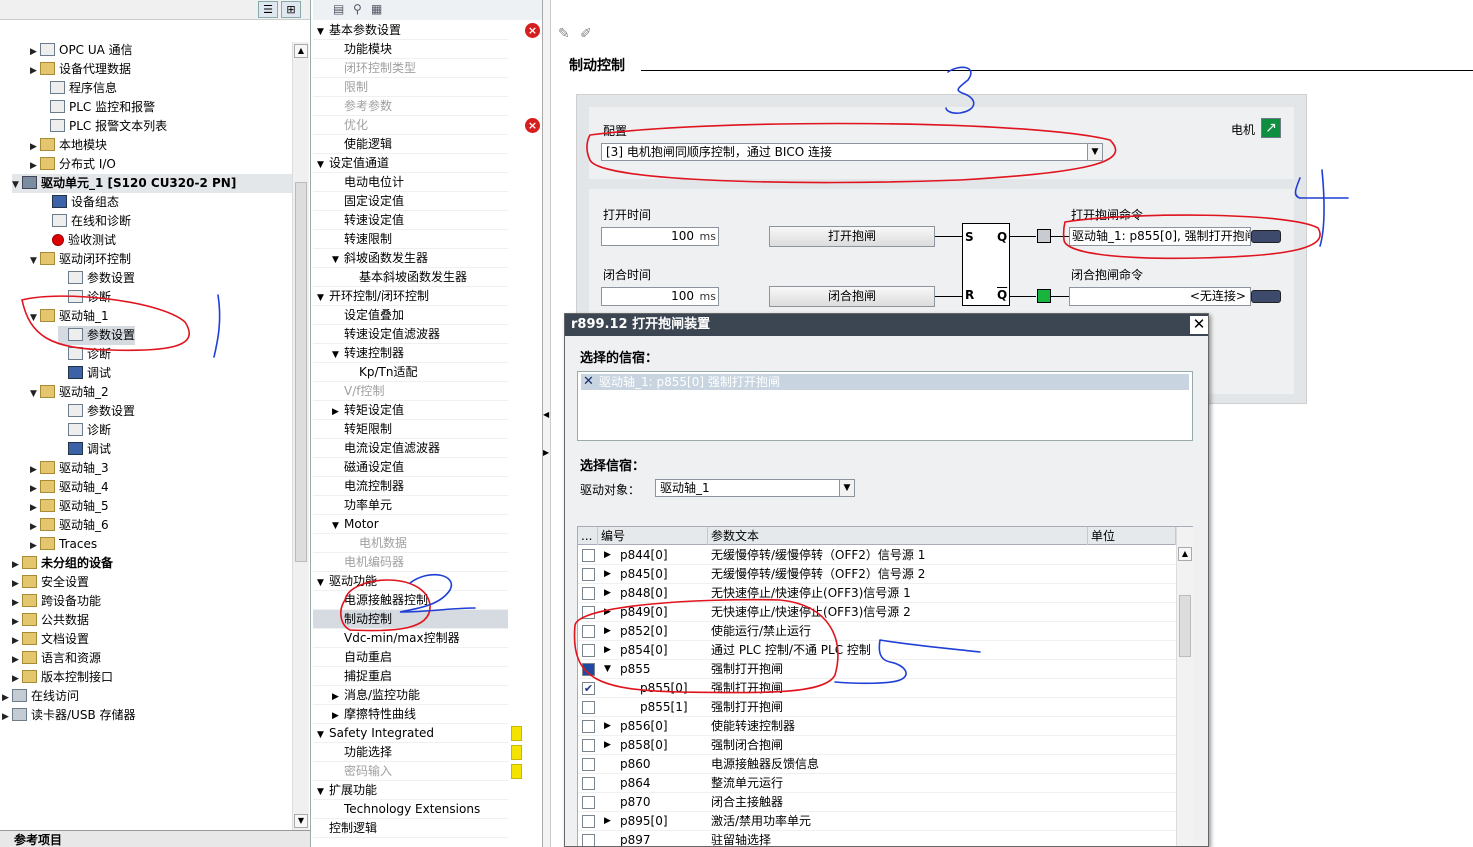  I want to click on nav-item: ▼ 基本参数设置, so click(410, 30).